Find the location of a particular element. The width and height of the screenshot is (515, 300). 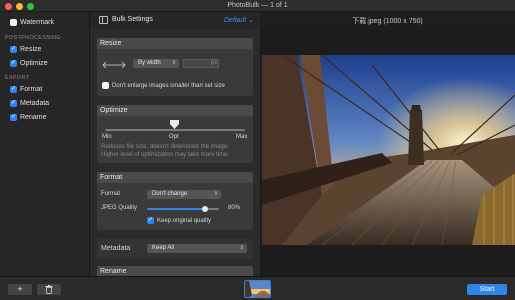

optimize-slider-track is located at coordinates (175, 130).